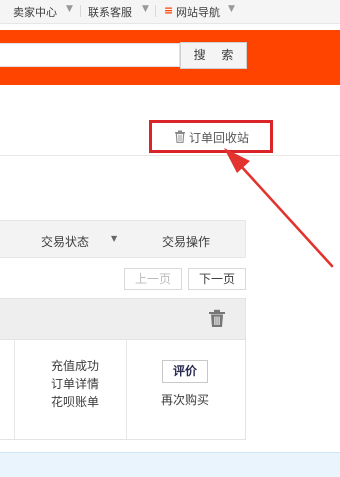 Image resolution: width=340 pixels, height=477 pixels. Describe the element at coordinates (219, 137) in the screenshot. I see `order-recycle-bin-link: 订单回收站` at that location.